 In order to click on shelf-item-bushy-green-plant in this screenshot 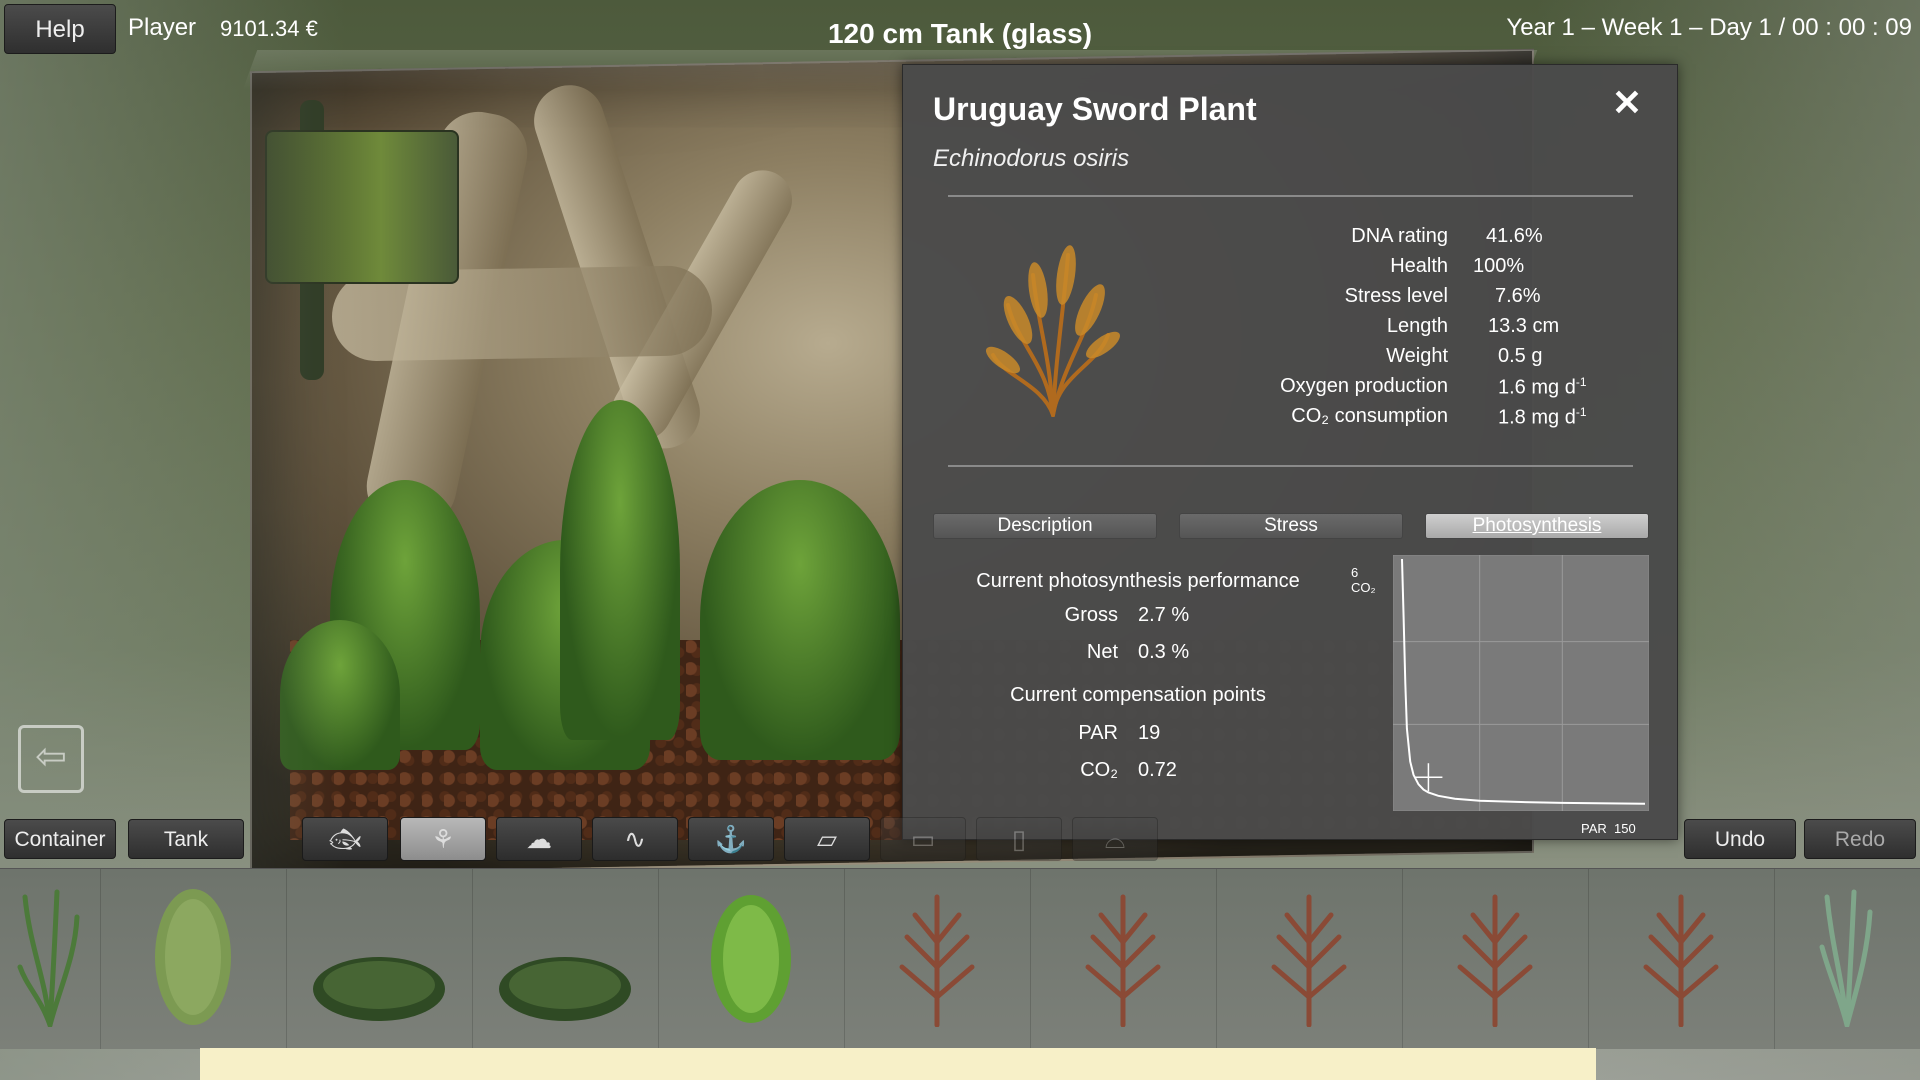, I will do `click(193, 959)`.